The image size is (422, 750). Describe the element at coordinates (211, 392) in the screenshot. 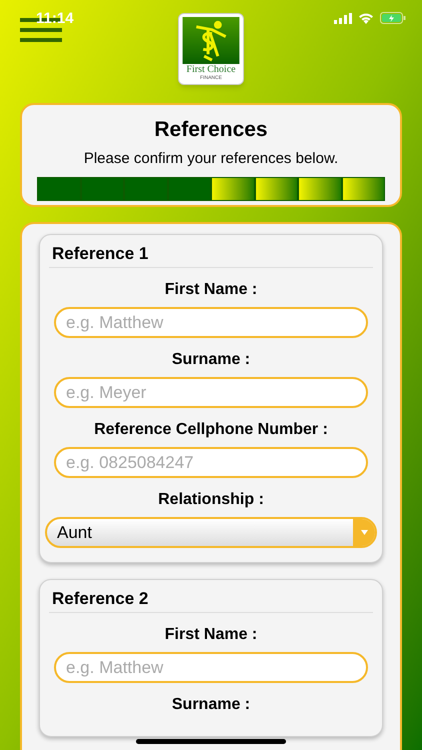

I see `input-field: e.g. Meyer` at that location.